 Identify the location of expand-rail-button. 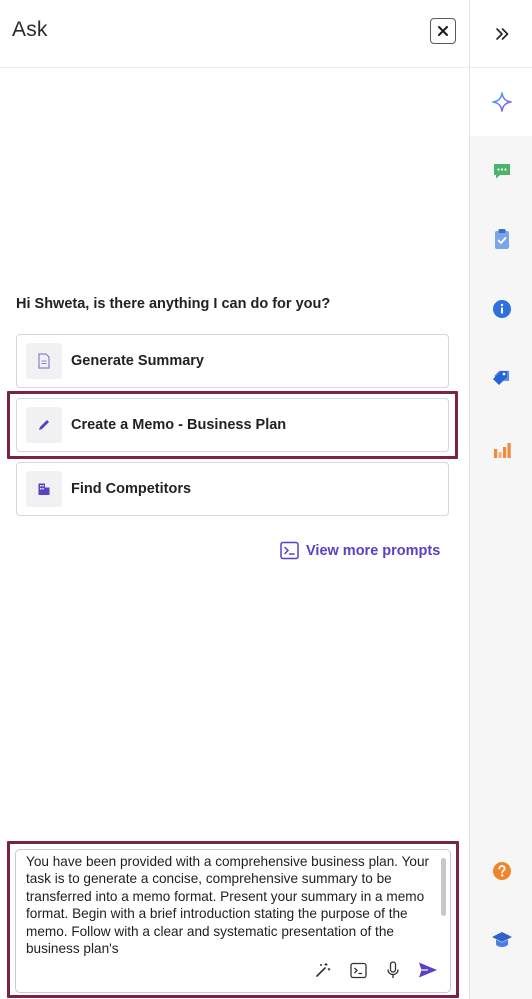
(501, 34).